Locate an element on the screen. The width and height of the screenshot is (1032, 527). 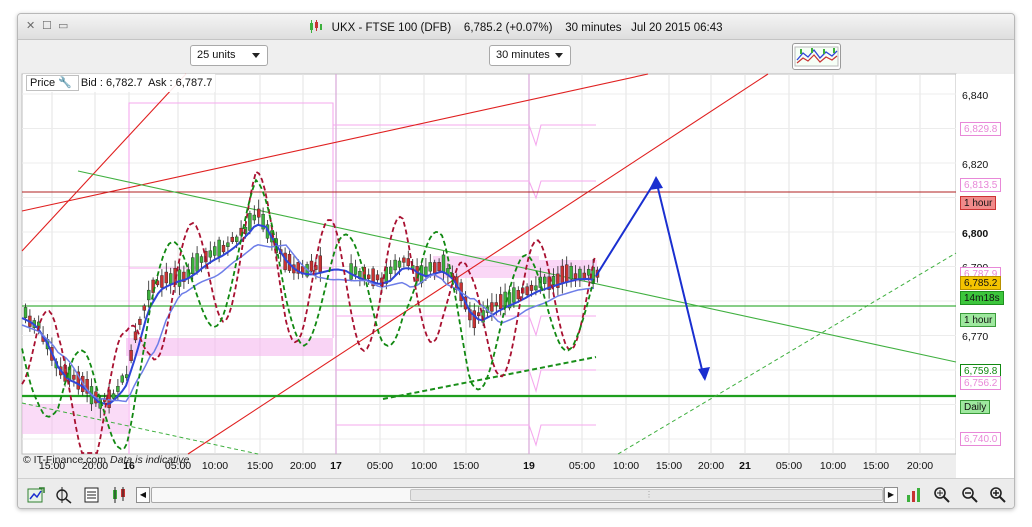
toolbar: 25 units 30 minutes is located at coordinates (516, 56).